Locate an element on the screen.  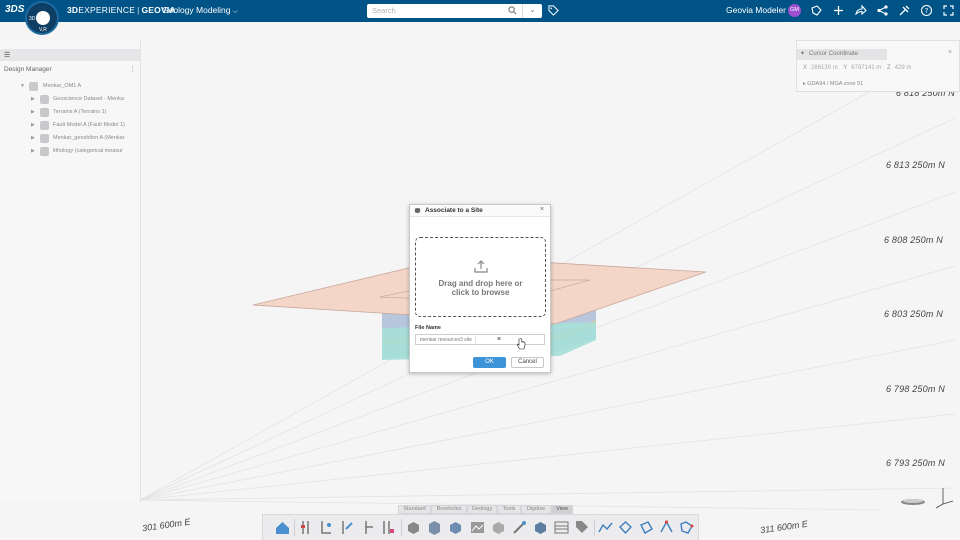
tree-view-icon: ☰ is located at coordinates (7, 55).